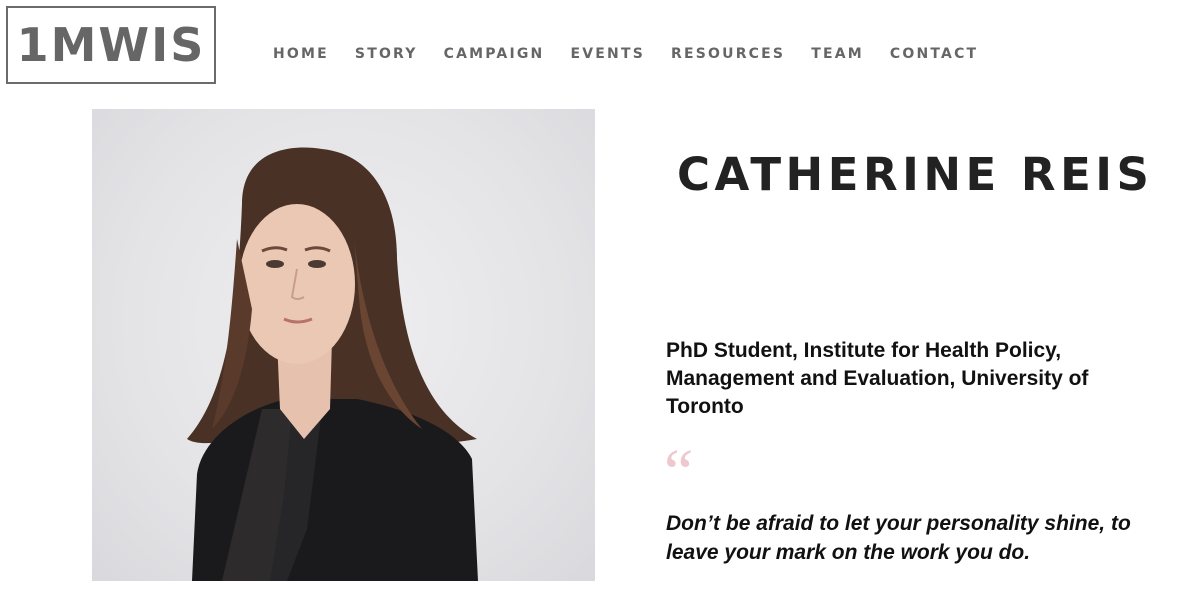 The height and width of the screenshot is (595, 1200). Describe the element at coordinates (728, 54) in the screenshot. I see `nav-item-resources: RESOURCES` at that location.